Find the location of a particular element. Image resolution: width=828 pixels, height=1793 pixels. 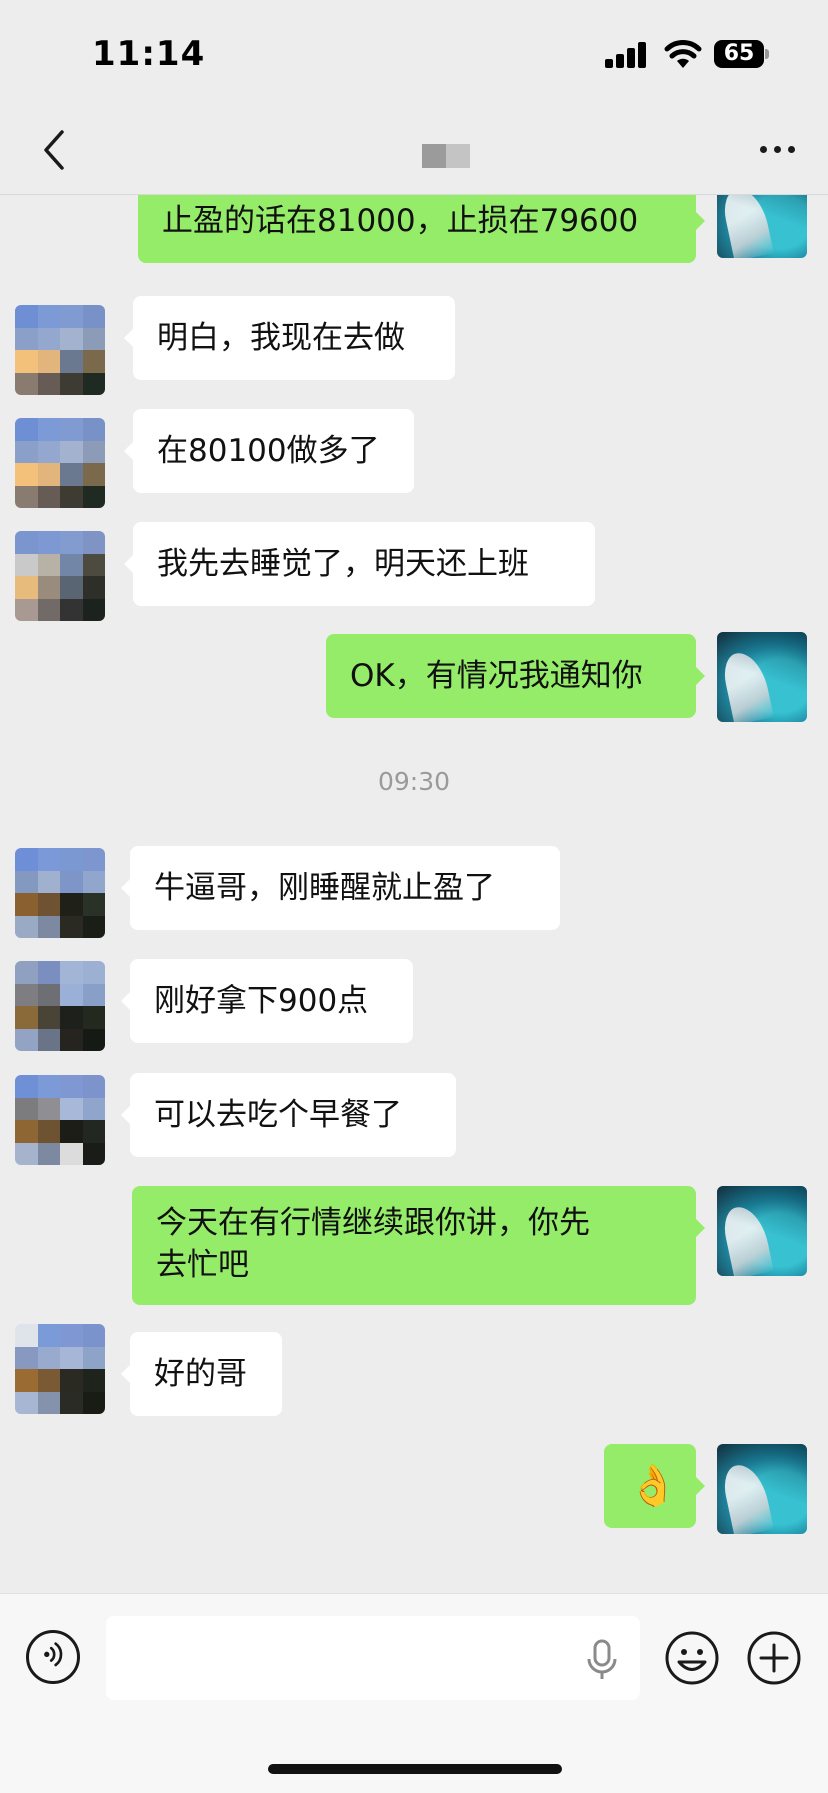

battery-icon: 65 is located at coordinates (742, 54).